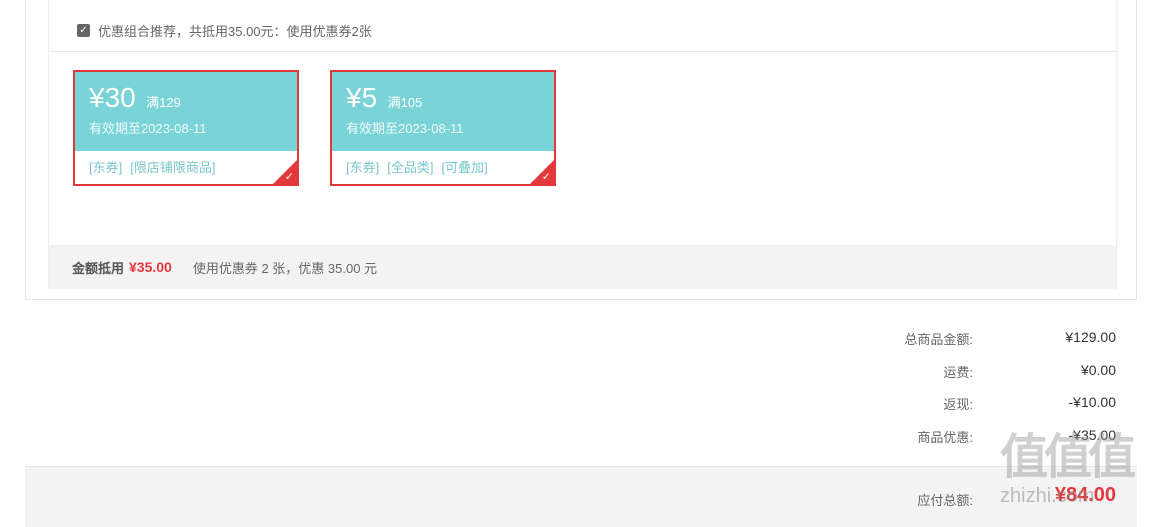  Describe the element at coordinates (285, 268) in the screenshot. I see `discount-desc: 使用优惠券 2 张，优惠 35.00 元` at that location.